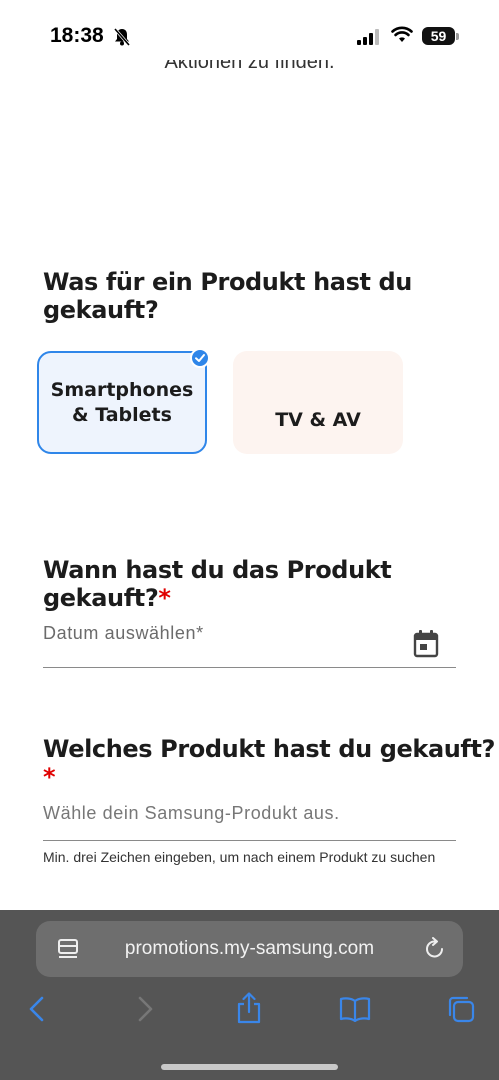 The height and width of the screenshot is (1080, 499). Describe the element at coordinates (191, 813) in the screenshot. I see `product-search-input: Wähle dein Samsung-Produkt aus.` at that location.